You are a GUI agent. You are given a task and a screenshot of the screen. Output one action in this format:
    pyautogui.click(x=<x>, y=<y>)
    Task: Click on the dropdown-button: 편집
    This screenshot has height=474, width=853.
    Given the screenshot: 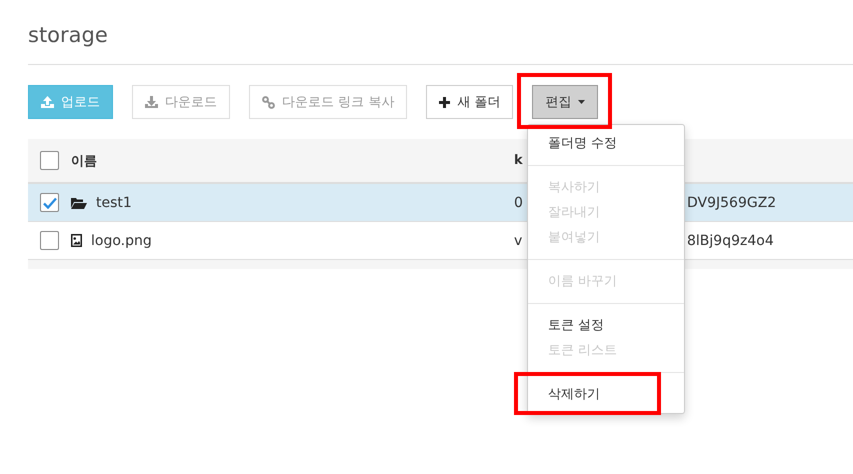 What is the action you would take?
    pyautogui.click(x=565, y=102)
    